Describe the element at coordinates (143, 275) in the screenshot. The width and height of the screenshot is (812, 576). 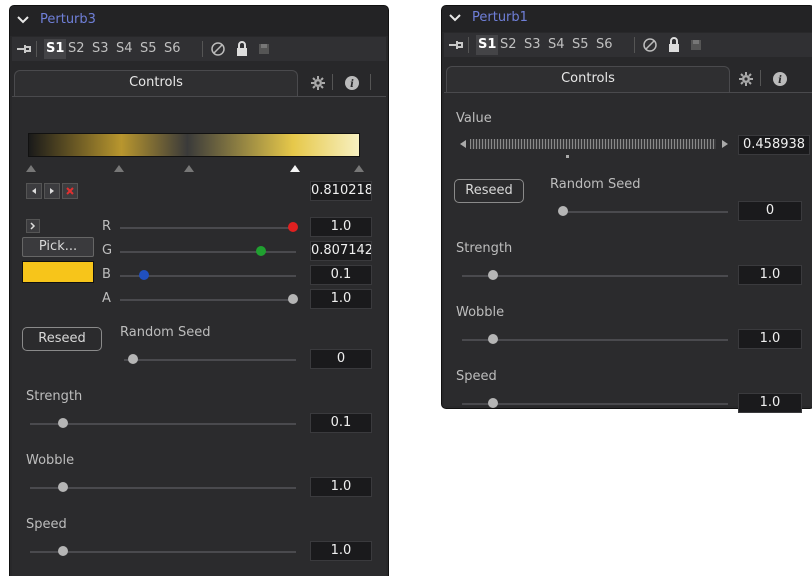
I see `b-slider-knob` at that location.